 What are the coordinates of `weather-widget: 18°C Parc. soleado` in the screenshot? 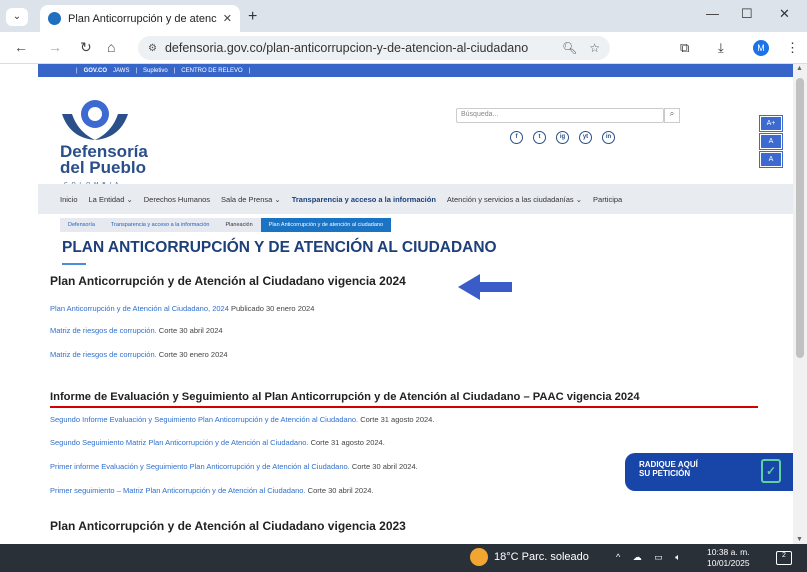 It's located at (529, 557).